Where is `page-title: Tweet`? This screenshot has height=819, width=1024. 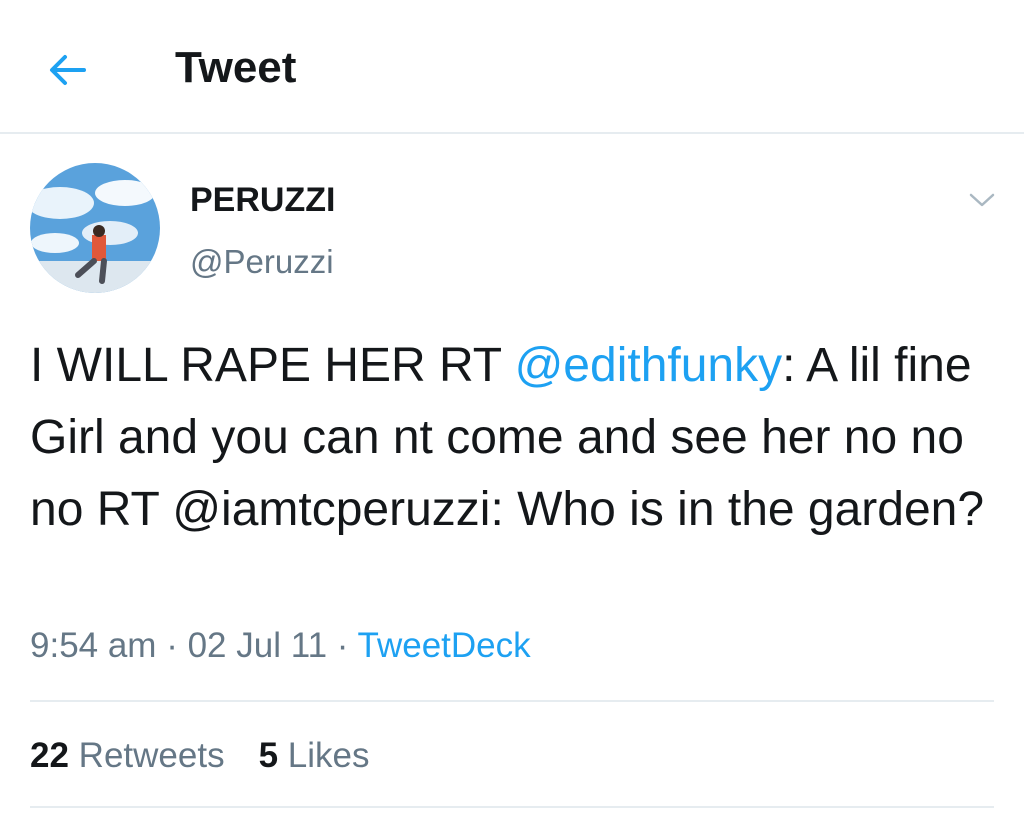 page-title: Tweet is located at coordinates (236, 67).